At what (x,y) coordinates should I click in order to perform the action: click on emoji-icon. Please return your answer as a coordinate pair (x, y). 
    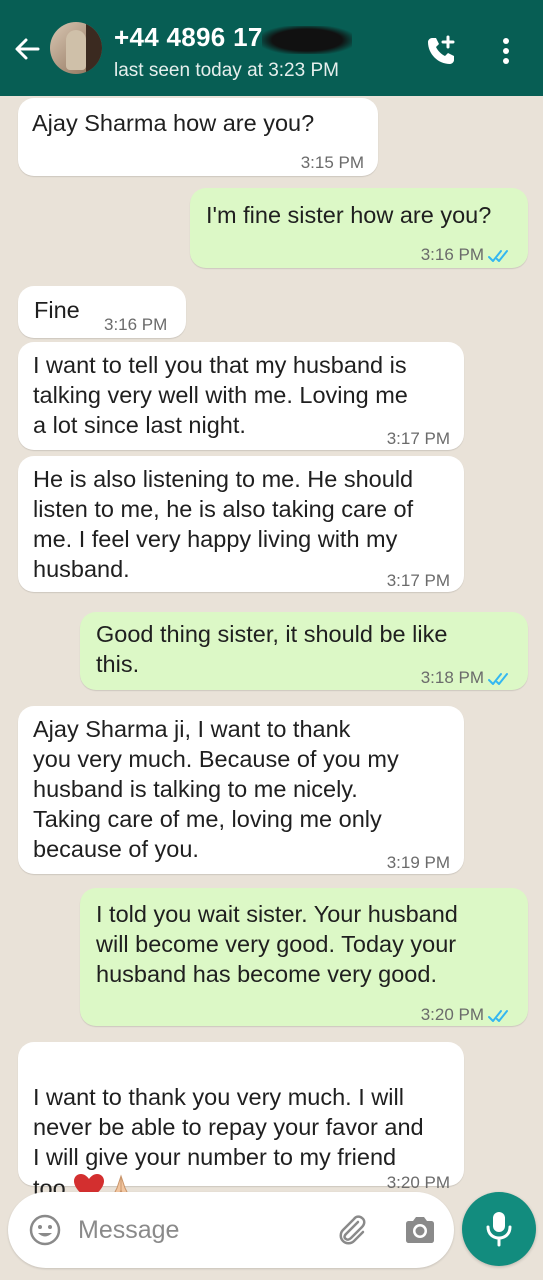
    Looking at the image, I should click on (45, 1230).